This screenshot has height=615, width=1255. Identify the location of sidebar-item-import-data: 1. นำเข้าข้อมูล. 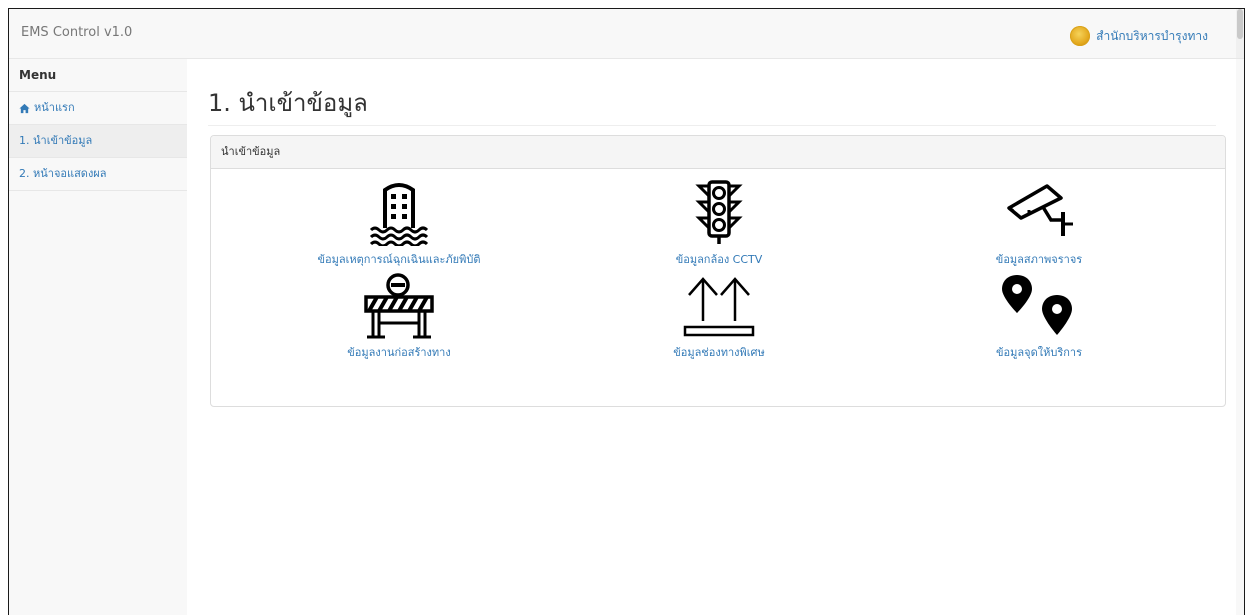
(98, 141).